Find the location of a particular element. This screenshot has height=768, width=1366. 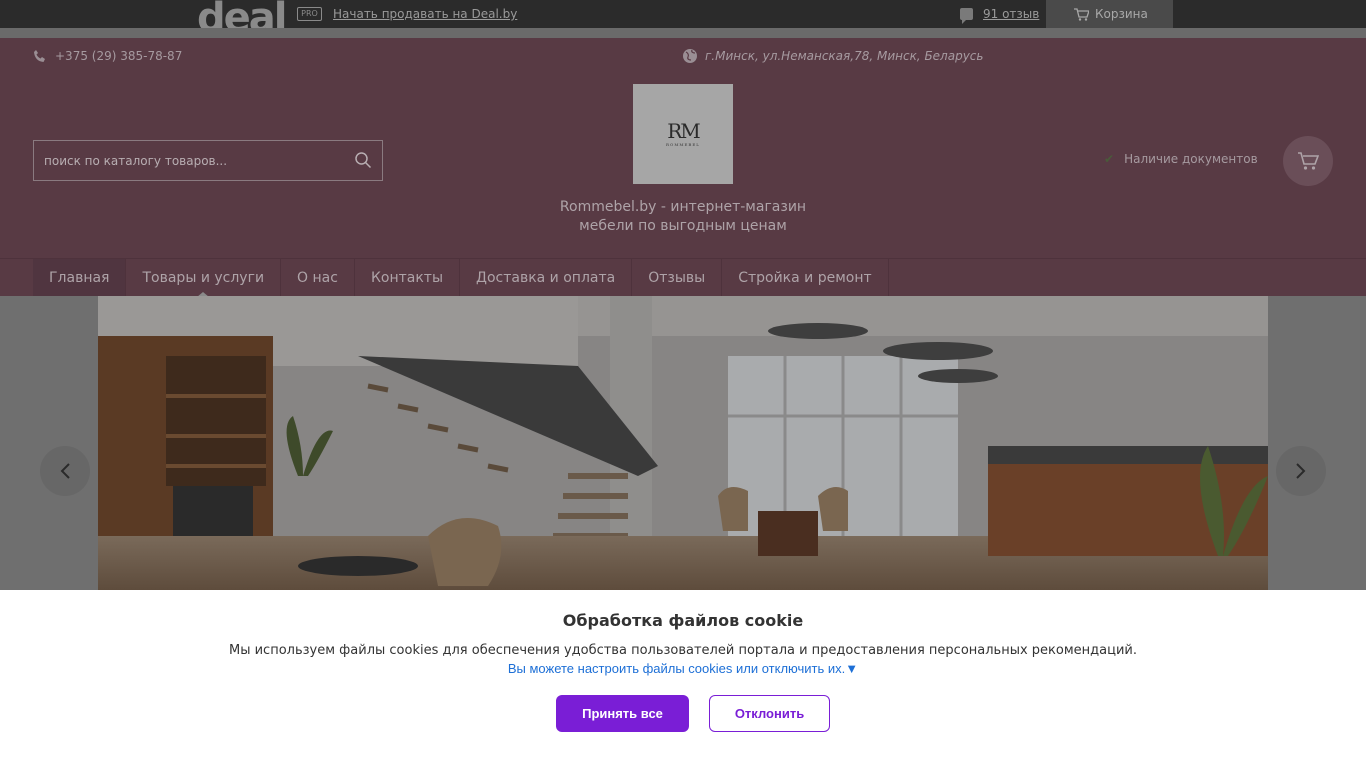

nav-item-about: О нас is located at coordinates (318, 278).